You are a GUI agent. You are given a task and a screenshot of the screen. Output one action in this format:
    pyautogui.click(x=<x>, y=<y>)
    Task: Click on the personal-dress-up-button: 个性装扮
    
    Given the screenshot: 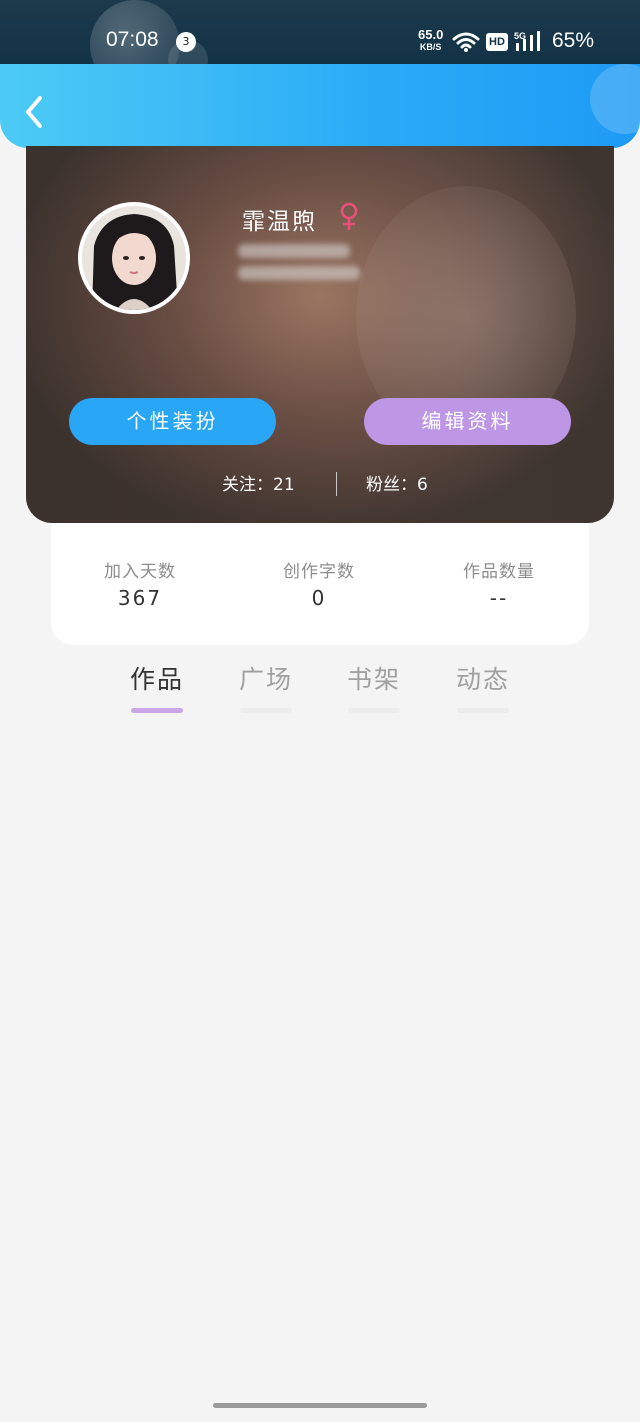 What is the action you would take?
    pyautogui.click(x=172, y=421)
    